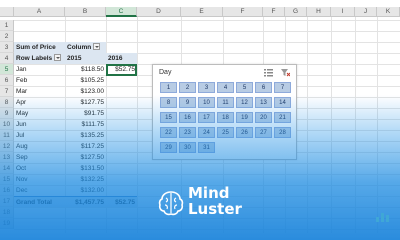  I want to click on row-header: 14, so click(7, 168).